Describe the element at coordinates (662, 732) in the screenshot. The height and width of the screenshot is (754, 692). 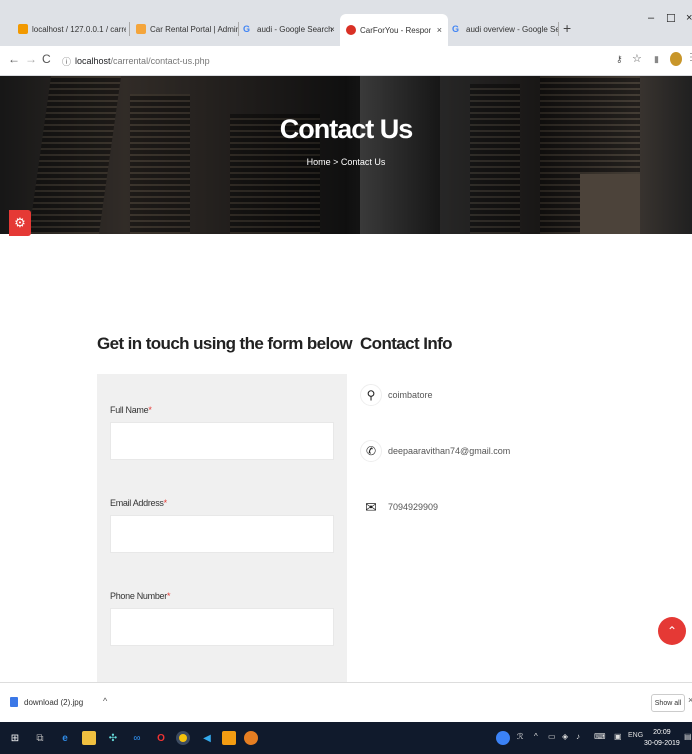
I see `clock-time: 20:09` at that location.